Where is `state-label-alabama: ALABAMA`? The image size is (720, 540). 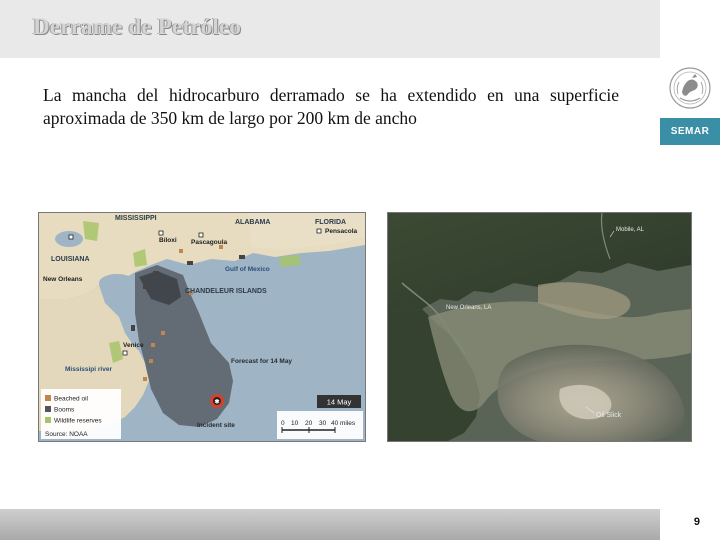
state-label-alabama: ALABAMA is located at coordinates (252, 222).